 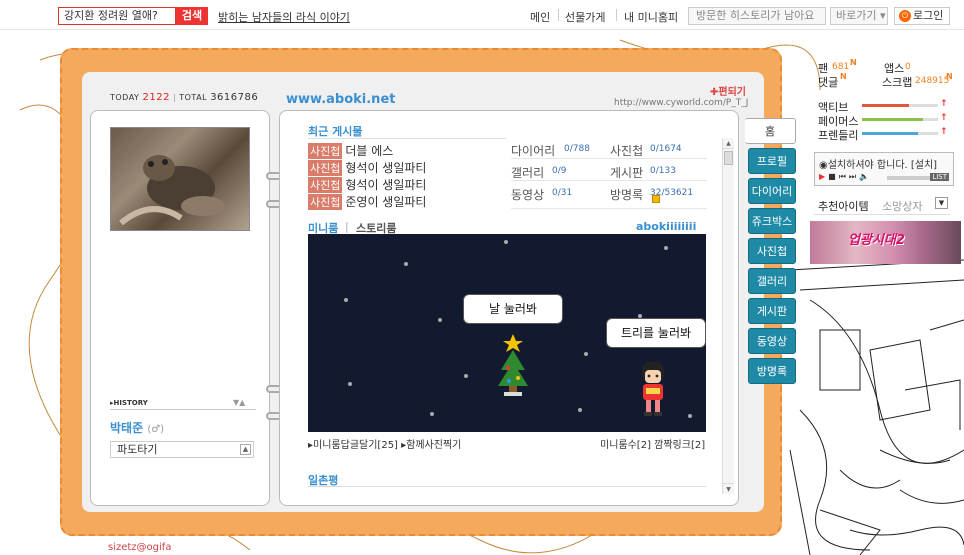 What do you see at coordinates (772, 191) in the screenshot?
I see `tab-diary: 다이어리` at bounding box center [772, 191].